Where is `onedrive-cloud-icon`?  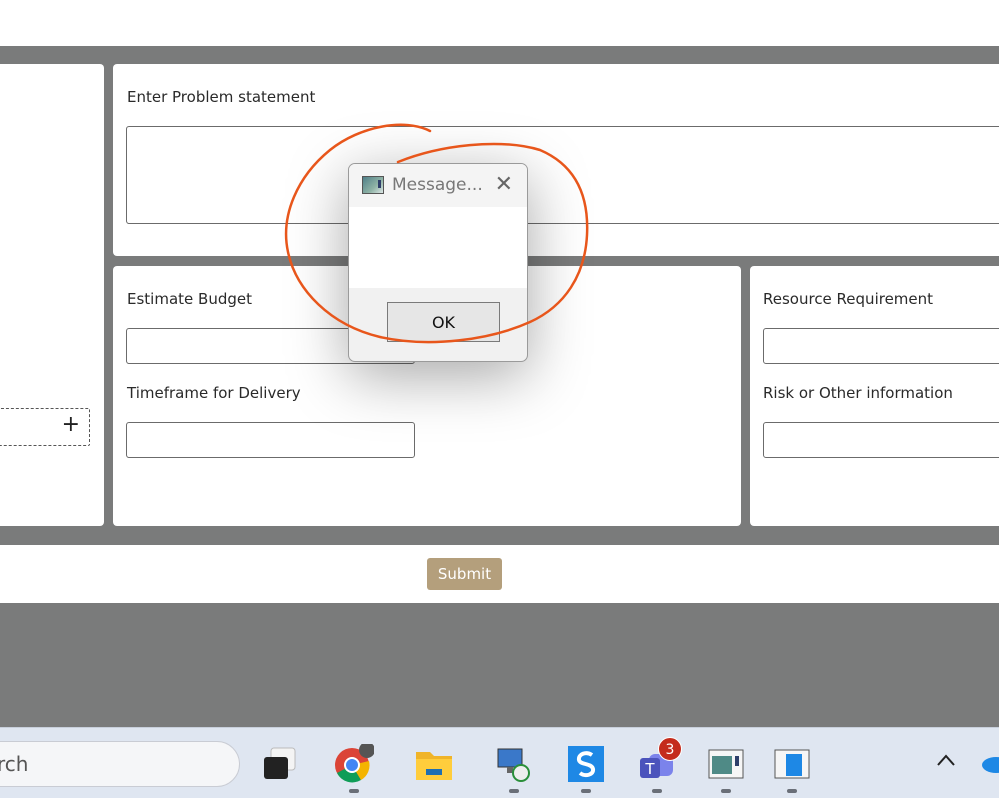
onedrive-cloud-icon is located at coordinates (988, 763).